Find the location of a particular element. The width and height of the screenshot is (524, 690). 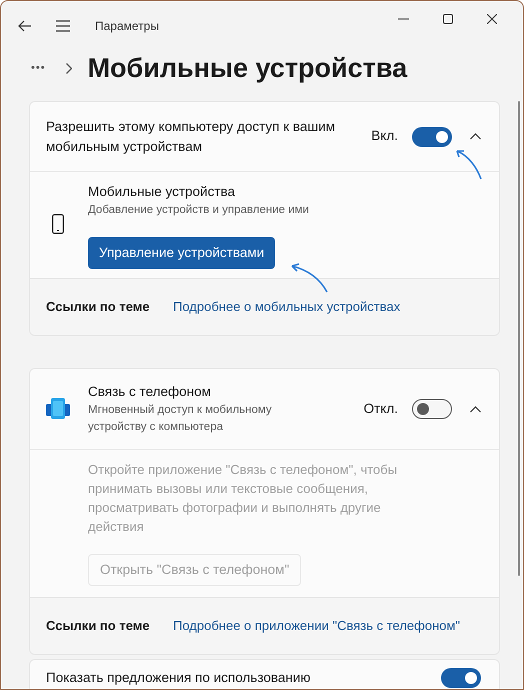

toggle-state-label: Откл. is located at coordinates (381, 409).